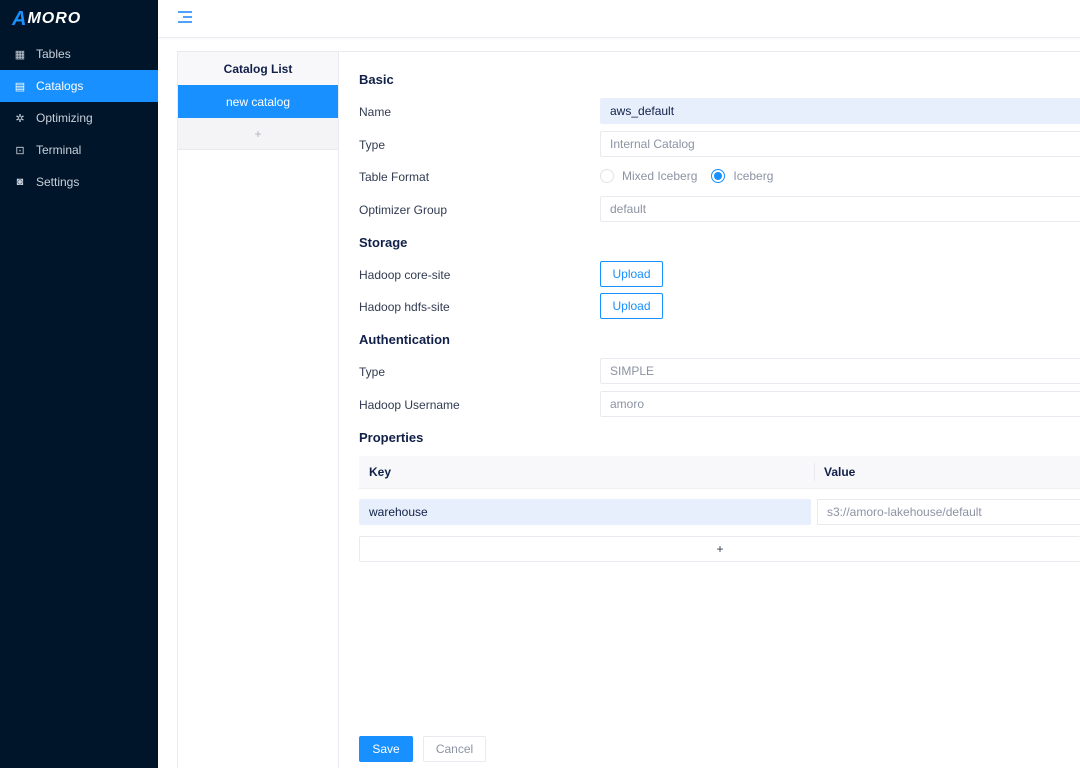 The image size is (1080, 768). Describe the element at coordinates (405, 275) in the screenshot. I see `core-site-label: Hadoop core-site` at that location.